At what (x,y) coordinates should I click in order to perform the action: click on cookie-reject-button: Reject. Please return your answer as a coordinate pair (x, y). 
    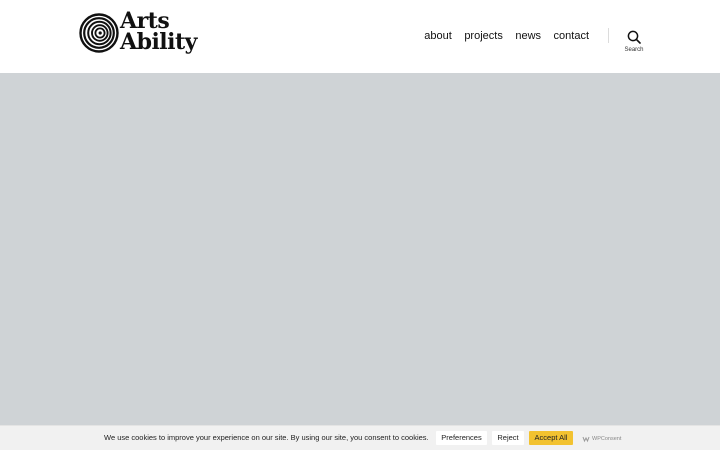
    Looking at the image, I should click on (508, 438).